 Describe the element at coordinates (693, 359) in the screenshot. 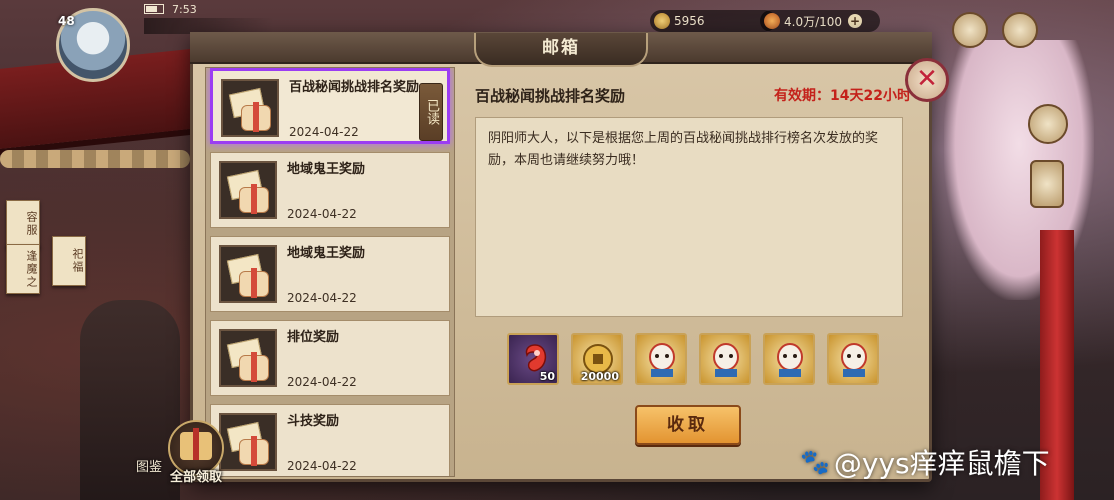

I see `reward-list: 50 20000` at that location.